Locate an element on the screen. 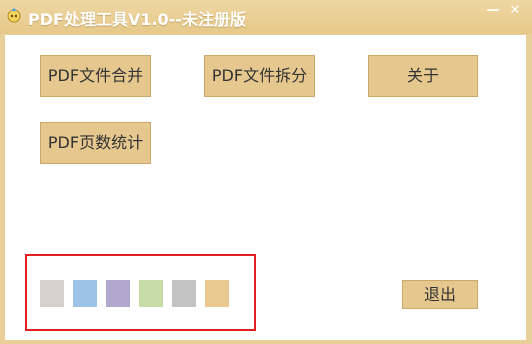  app-icon is located at coordinates (14, 15).